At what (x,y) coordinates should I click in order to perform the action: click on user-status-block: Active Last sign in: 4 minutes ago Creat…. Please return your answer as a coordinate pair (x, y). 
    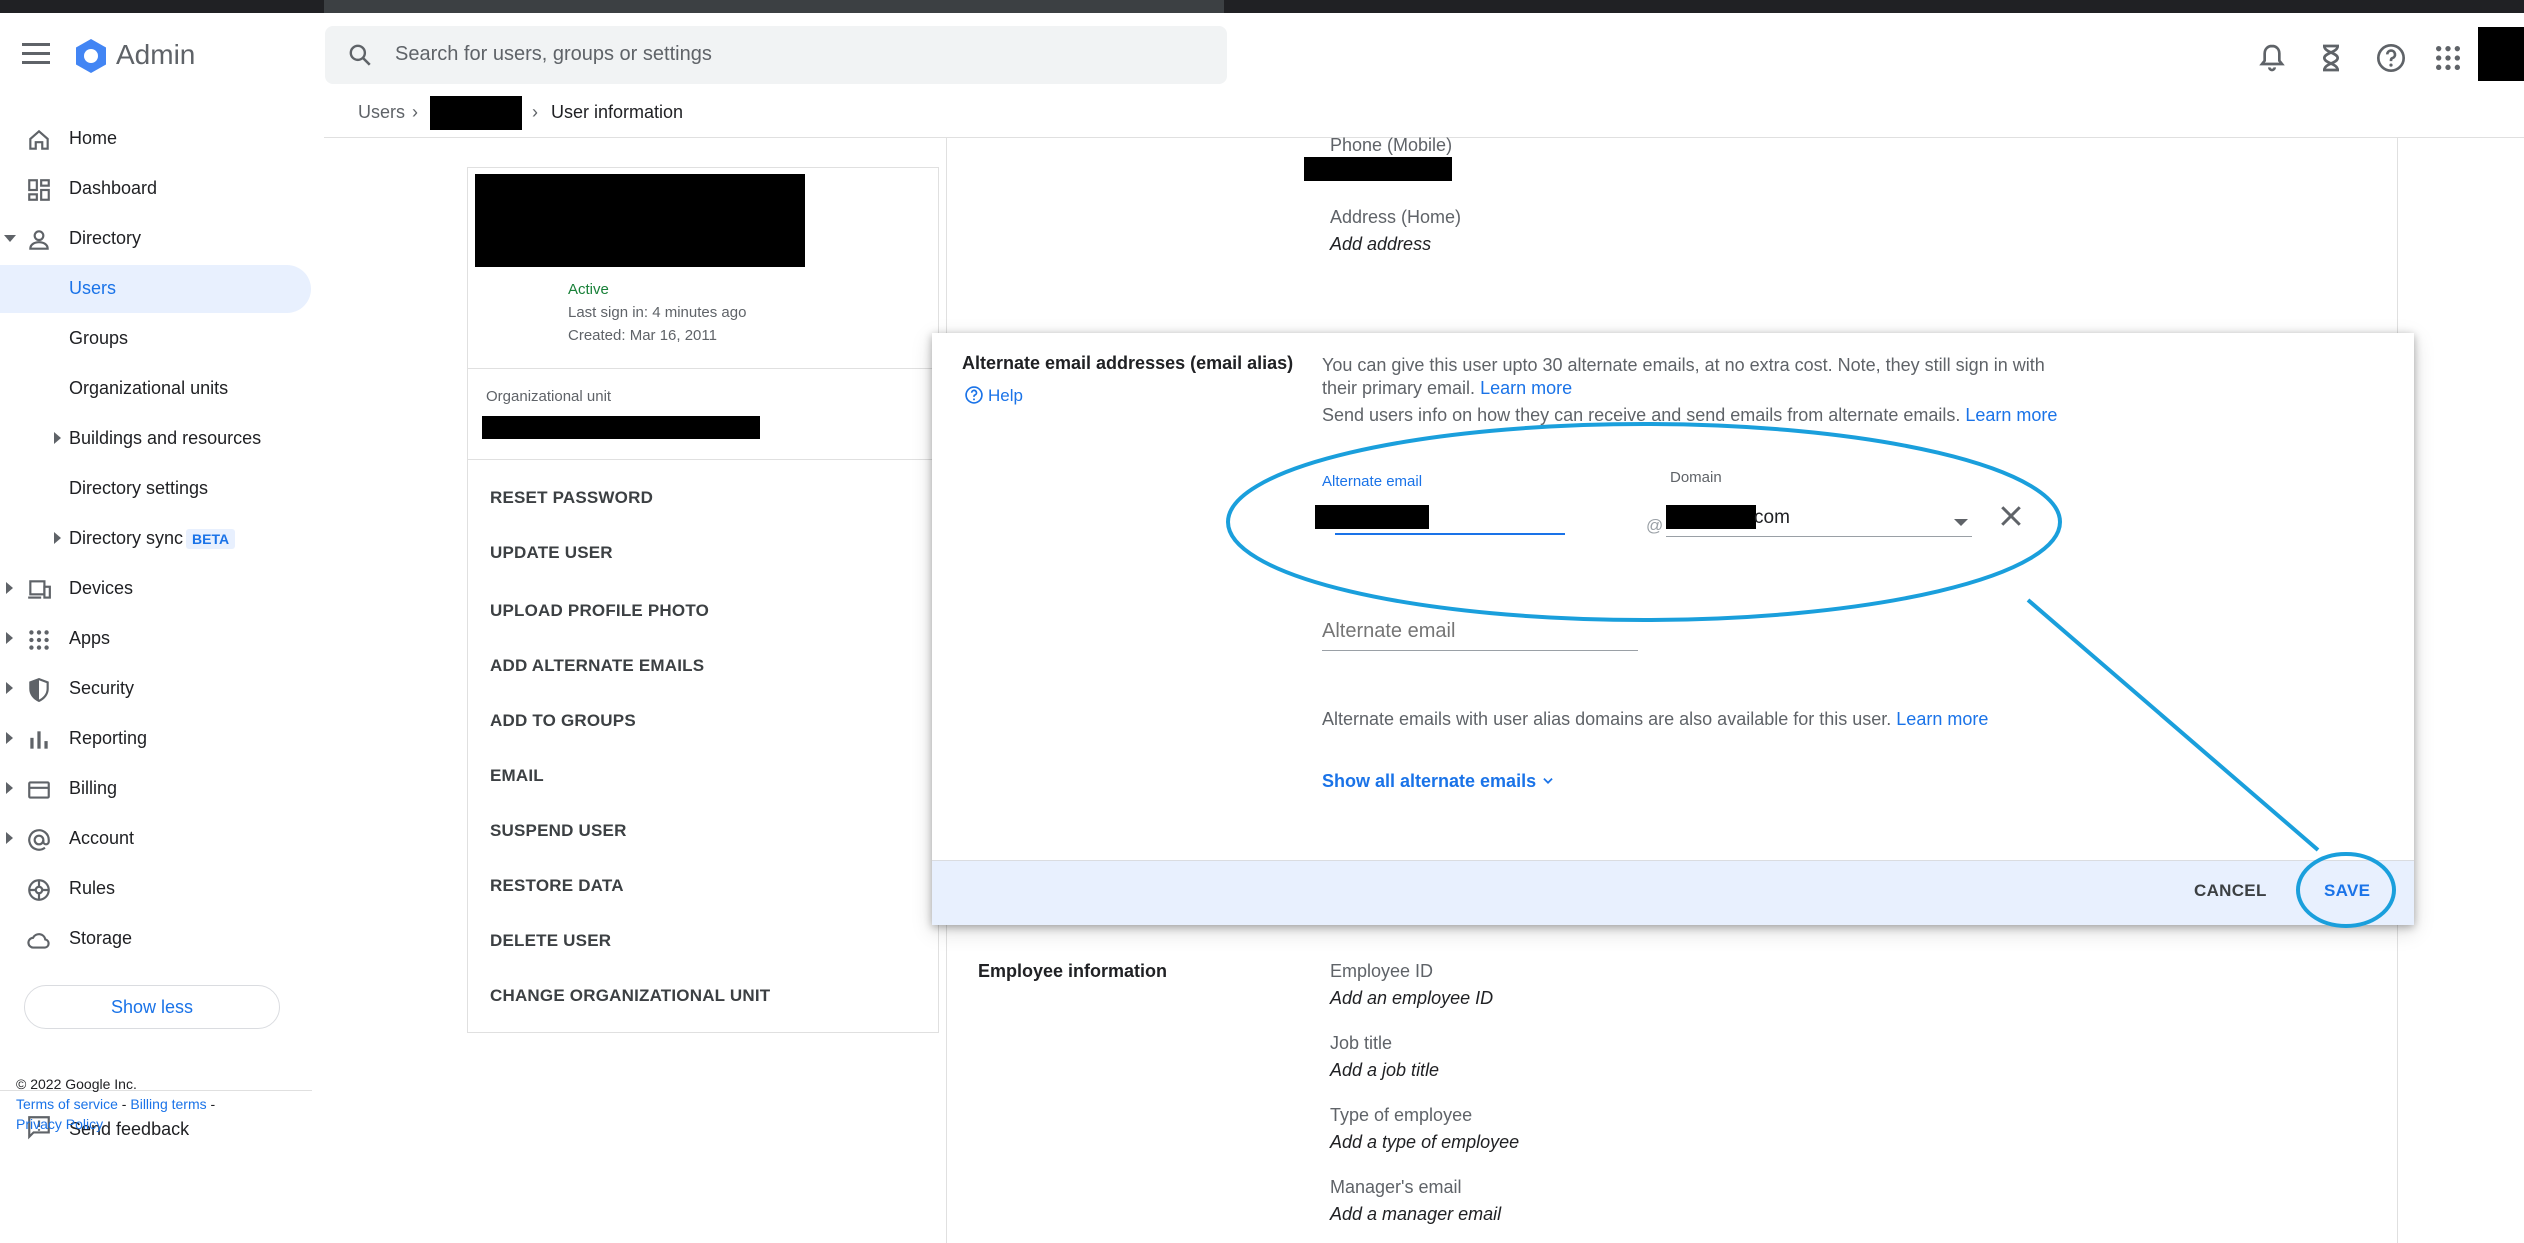
    Looking at the image, I should click on (657, 312).